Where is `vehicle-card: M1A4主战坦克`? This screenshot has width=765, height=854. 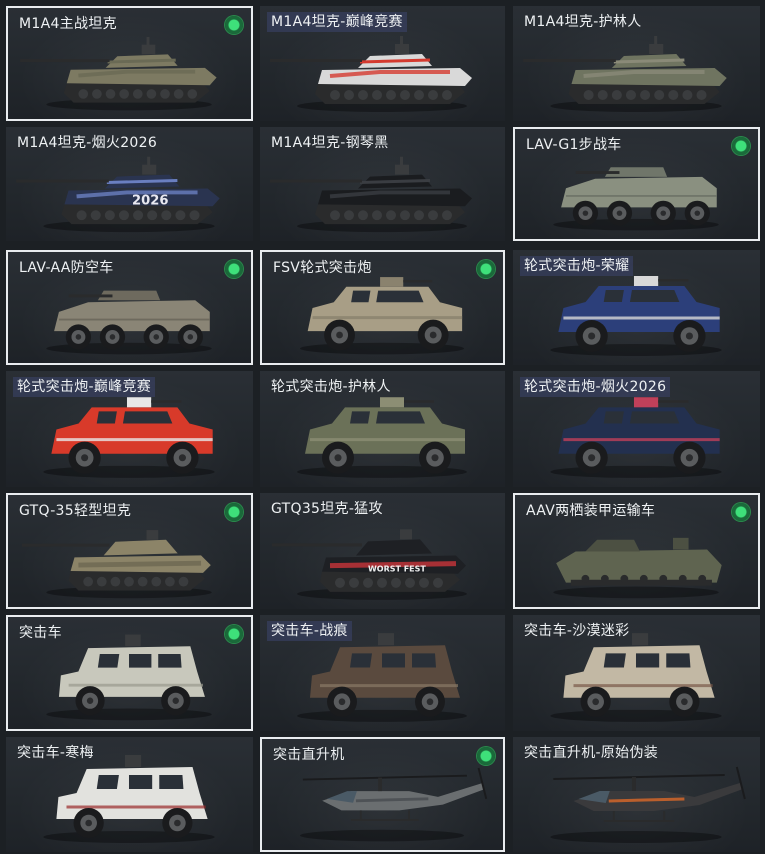
vehicle-card: M1A4主战坦克 is located at coordinates (129, 63).